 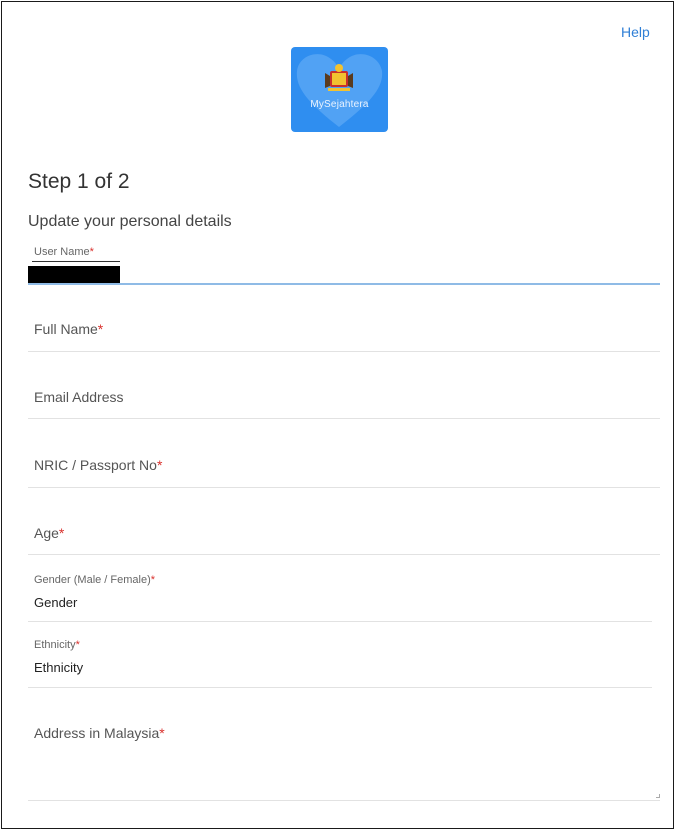 What do you see at coordinates (340, 596) in the screenshot?
I see `gender-select: Gender (Male / Female)* Gender` at bounding box center [340, 596].